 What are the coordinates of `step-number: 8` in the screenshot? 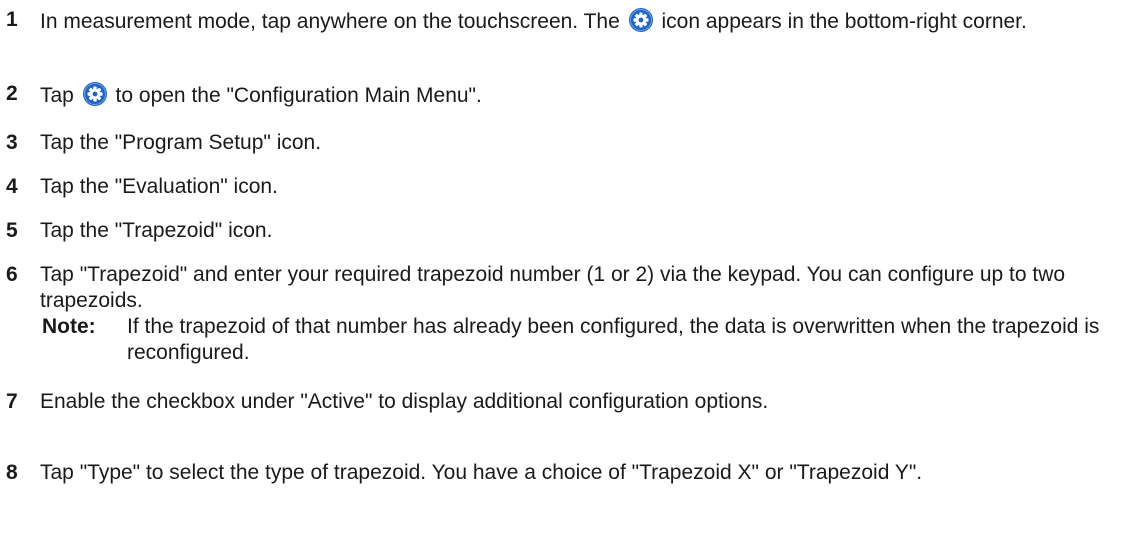 It's located at (12, 472).